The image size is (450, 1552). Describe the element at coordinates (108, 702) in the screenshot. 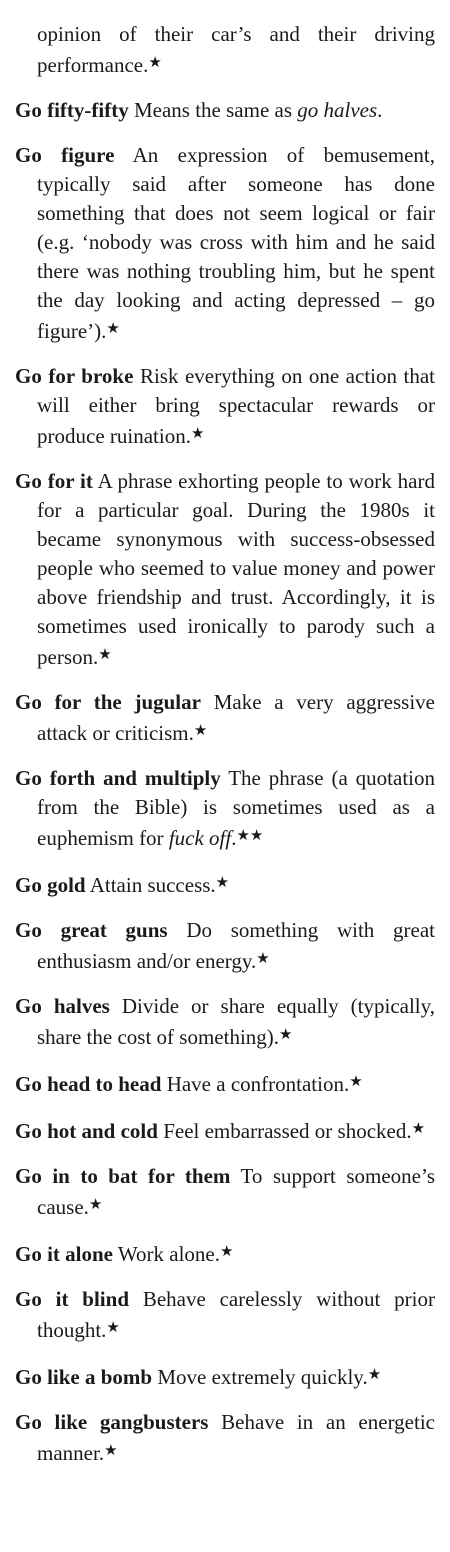

I see `entry-term: Go for the jugular` at that location.